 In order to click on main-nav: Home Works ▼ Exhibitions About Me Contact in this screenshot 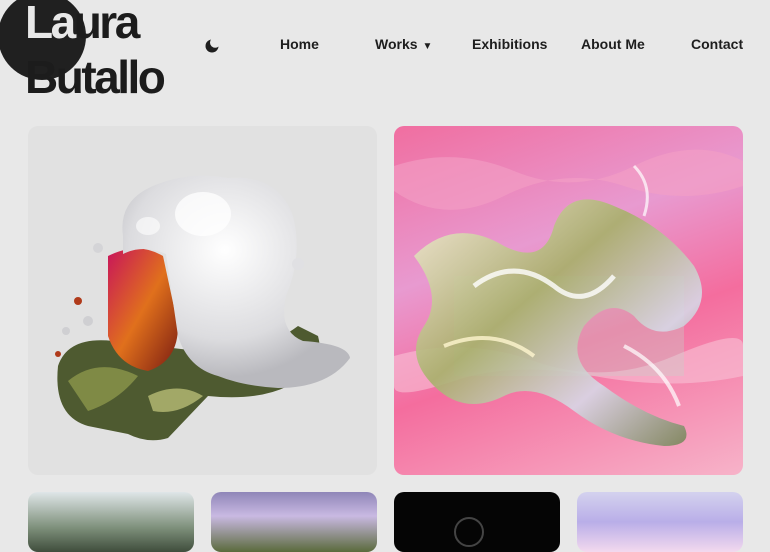, I will do `click(385, 46)`.